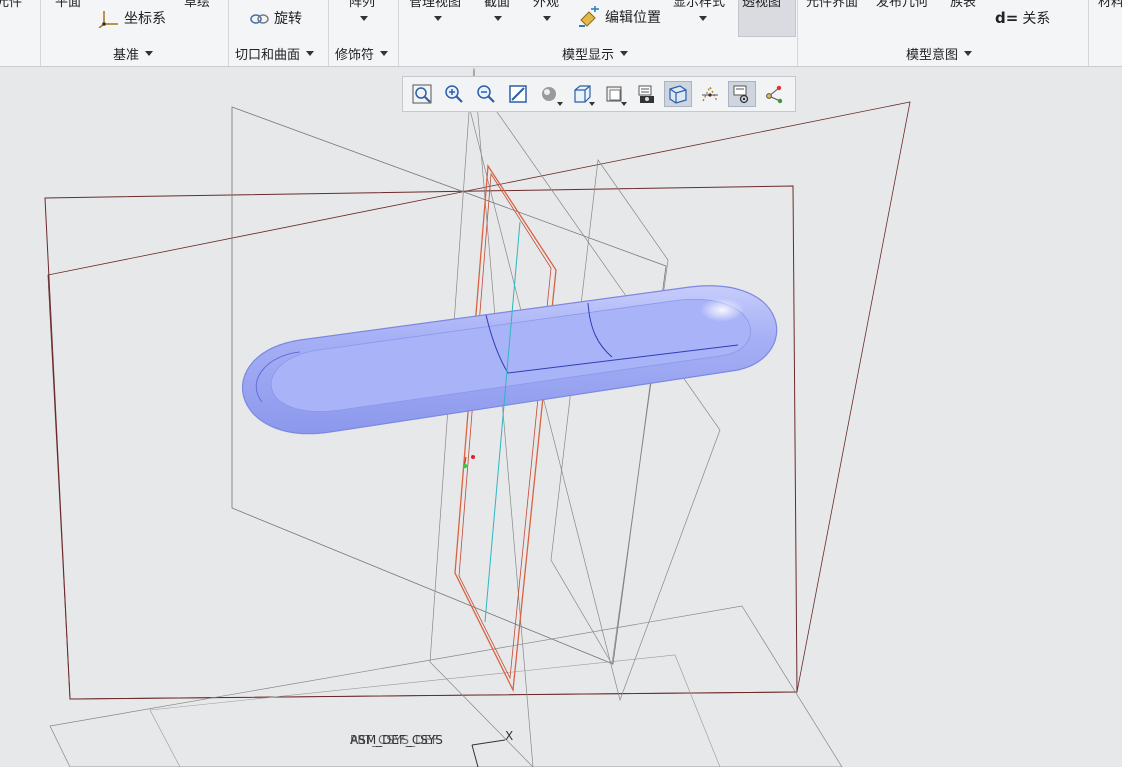  What do you see at coordinates (288, 19) in the screenshot?
I see `revolve-label: 旋转` at bounding box center [288, 19].